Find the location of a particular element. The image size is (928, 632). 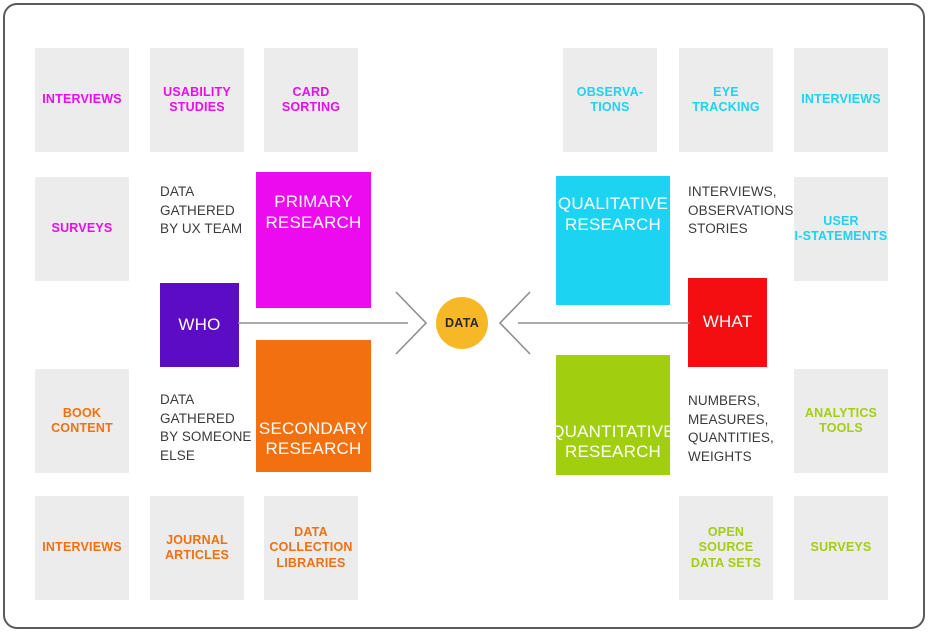

note-secondary-research: DATA GATHERED BY SOMEONE ELSE is located at coordinates (206, 427).